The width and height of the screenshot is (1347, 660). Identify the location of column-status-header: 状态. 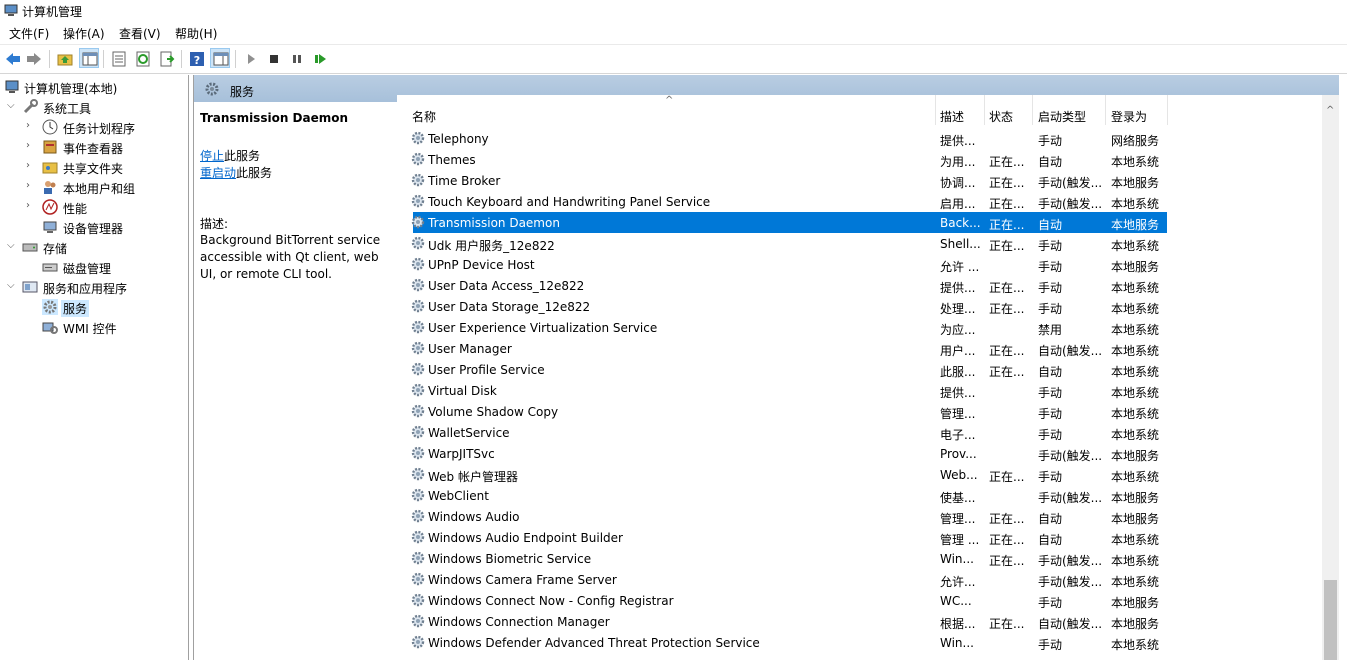
(1001, 116).